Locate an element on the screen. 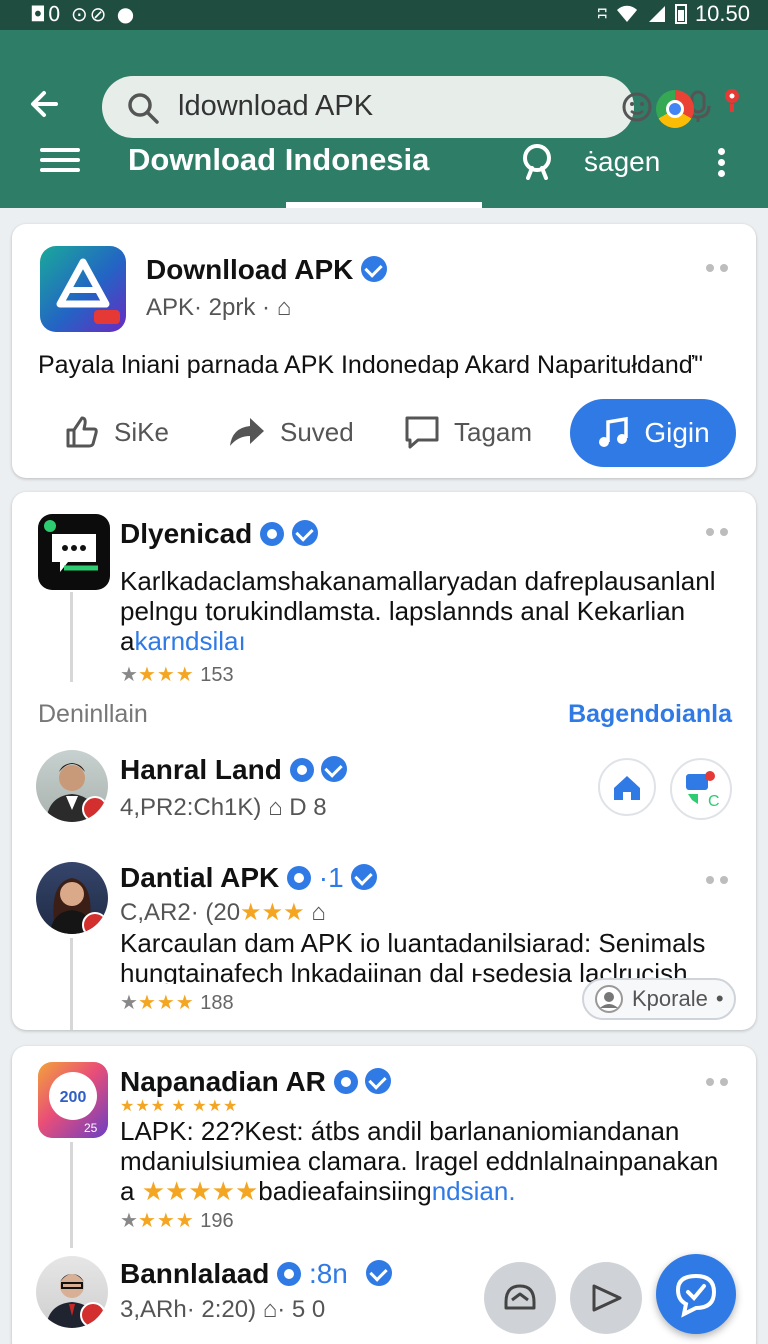 This screenshot has height=1344, width=768. chrome-icon is located at coordinates (675, 109).